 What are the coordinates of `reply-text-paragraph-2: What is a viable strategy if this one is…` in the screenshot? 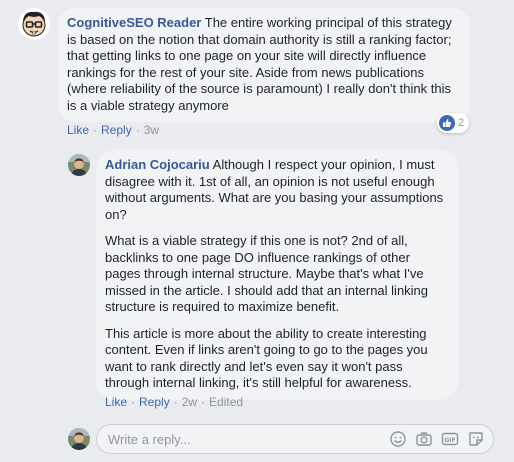 It's located at (267, 273).